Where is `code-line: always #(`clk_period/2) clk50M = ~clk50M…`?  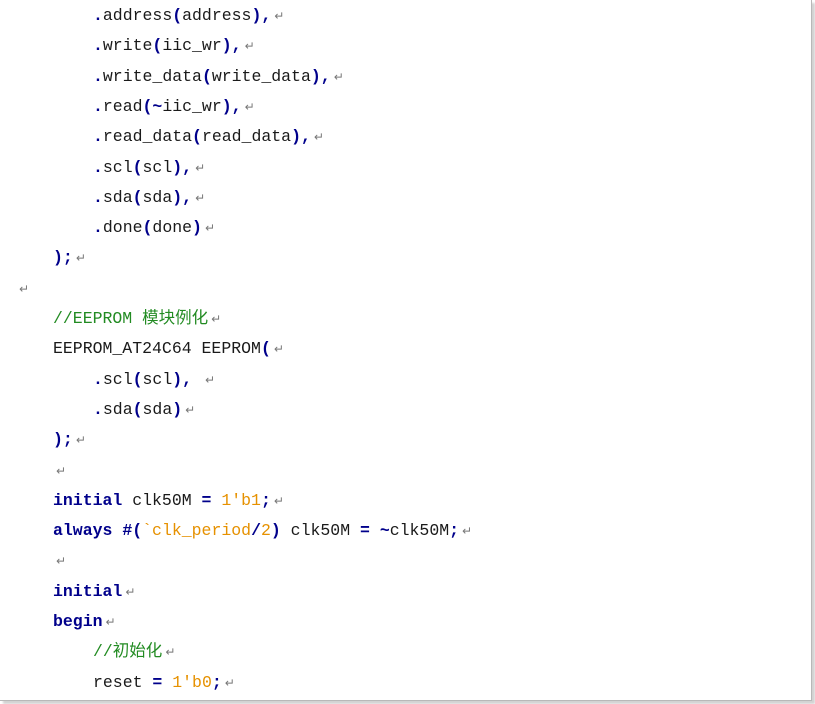
code-line: always #(`clk_period/2) clk50M = ~clk50M… is located at coordinates (262, 531).